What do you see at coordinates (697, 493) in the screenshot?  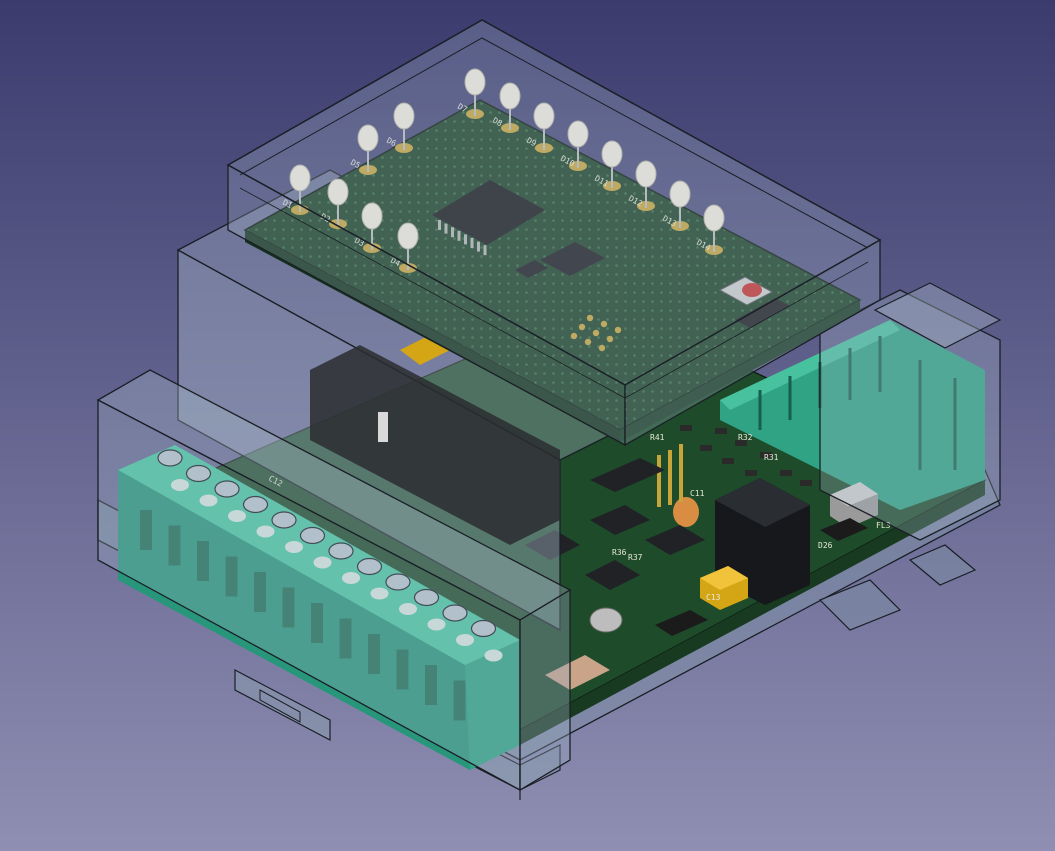 I see `silk-c11: C11` at bounding box center [697, 493].